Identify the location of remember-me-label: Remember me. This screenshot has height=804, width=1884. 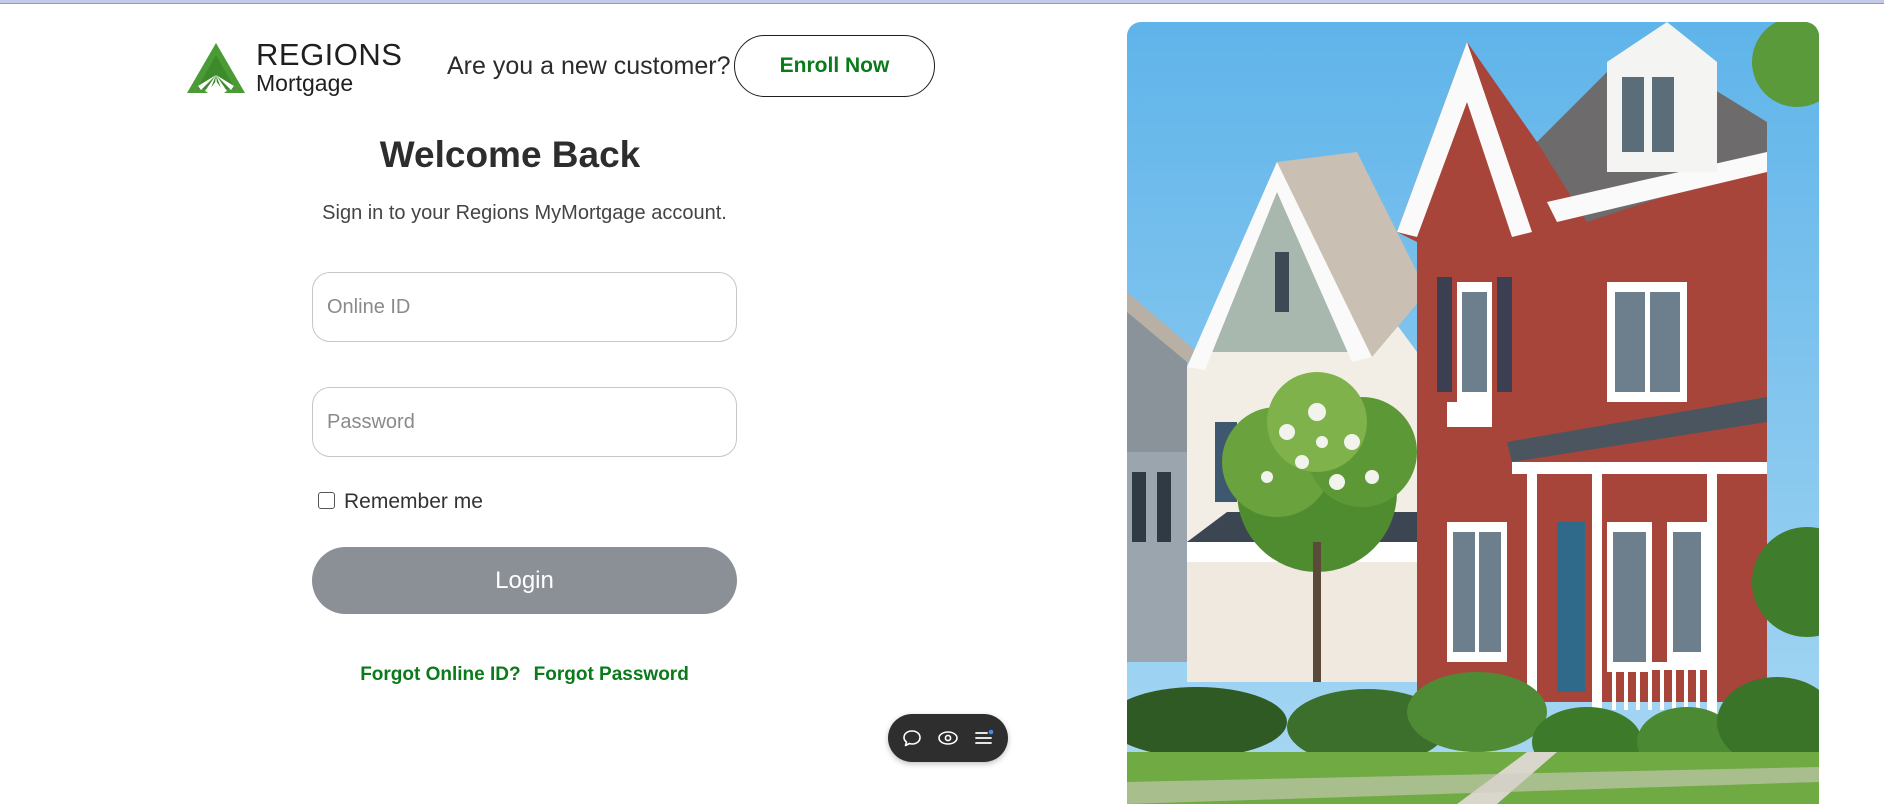
(413, 502).